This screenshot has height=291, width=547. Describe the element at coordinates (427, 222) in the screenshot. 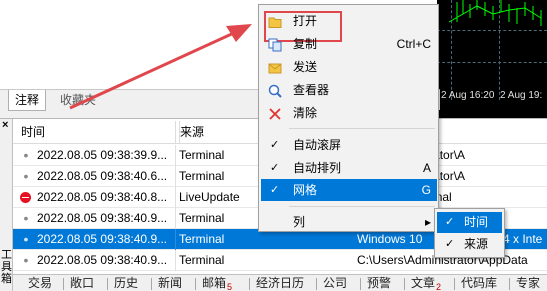

I see `submenu-arrow-icon: ▸` at that location.